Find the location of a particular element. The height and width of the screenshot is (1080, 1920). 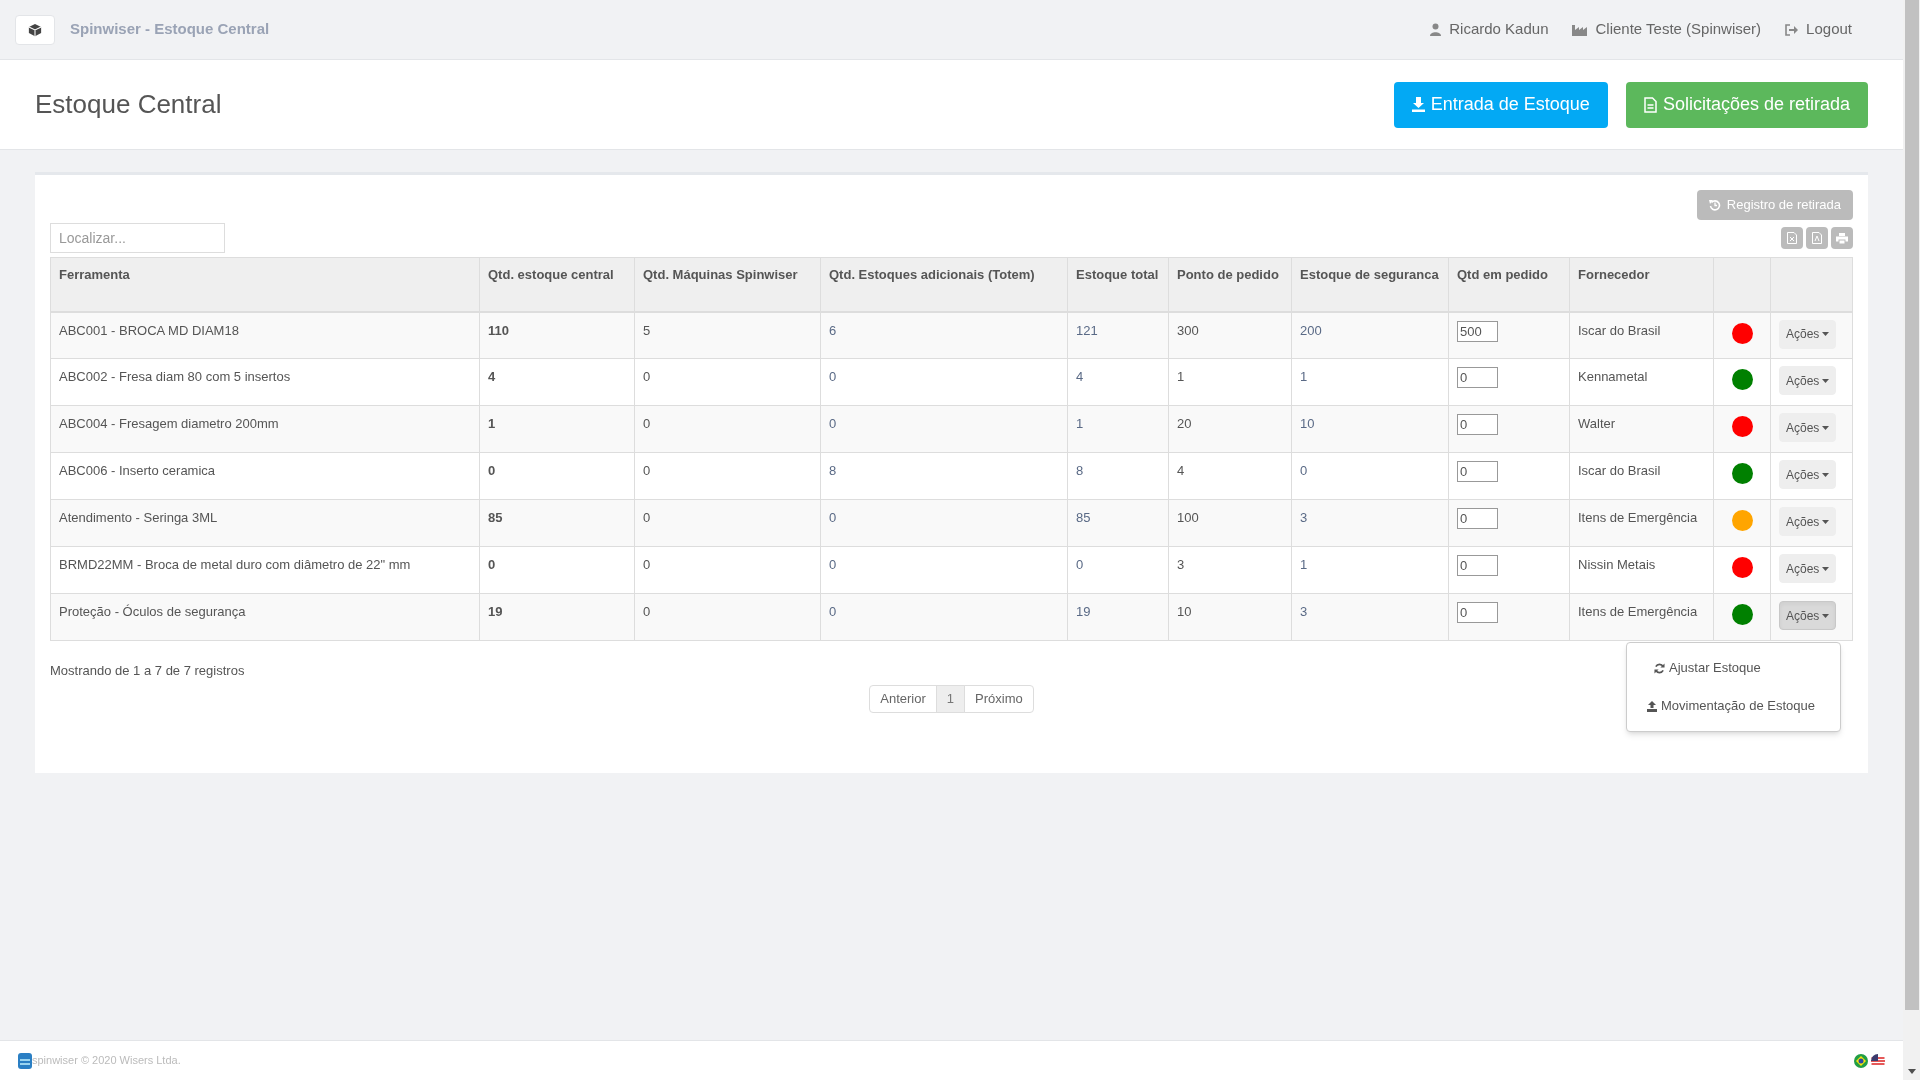

table-cell: 110 is located at coordinates (557, 335).